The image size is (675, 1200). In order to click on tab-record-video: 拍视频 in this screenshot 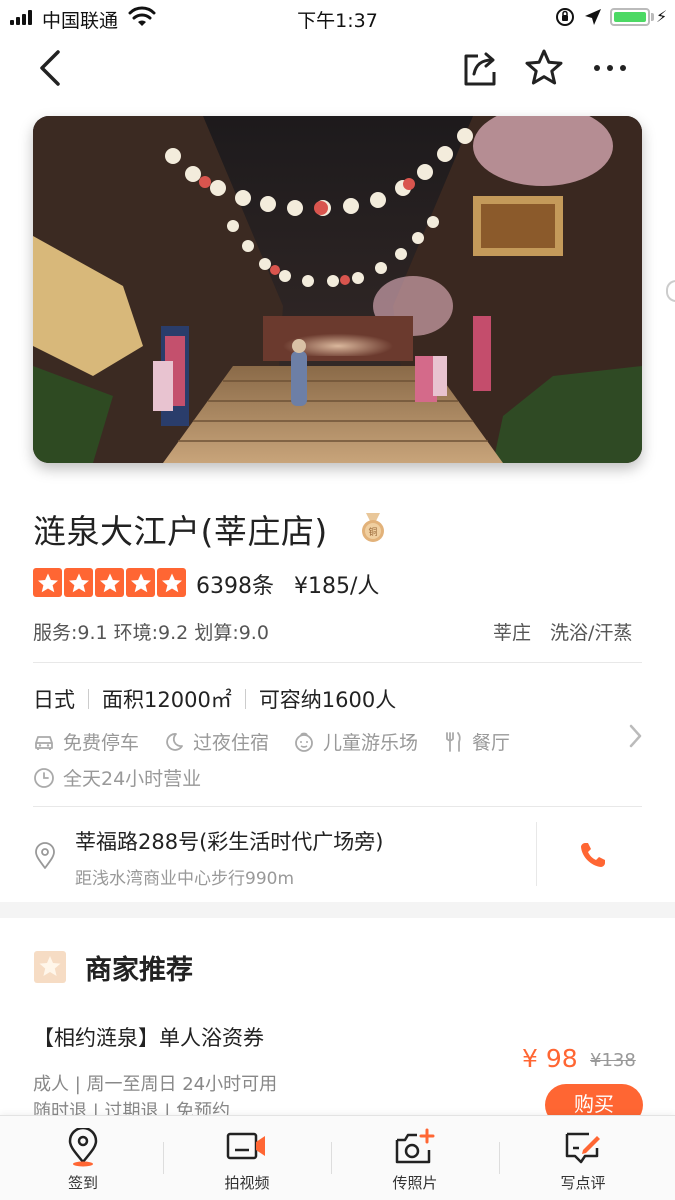, I will do `click(247, 1158)`.